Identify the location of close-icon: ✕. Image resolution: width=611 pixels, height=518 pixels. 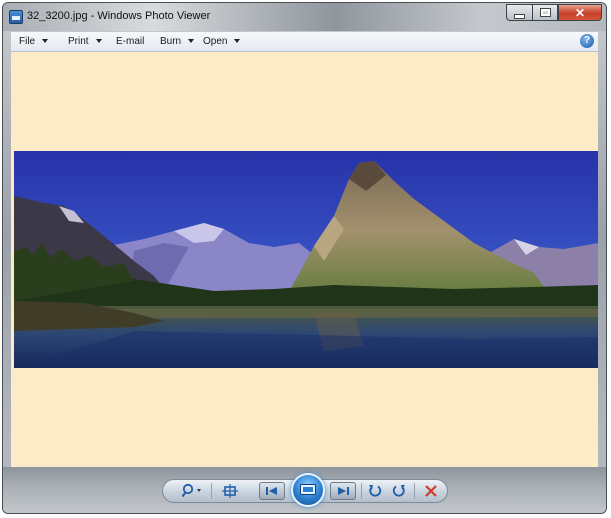
(580, 12).